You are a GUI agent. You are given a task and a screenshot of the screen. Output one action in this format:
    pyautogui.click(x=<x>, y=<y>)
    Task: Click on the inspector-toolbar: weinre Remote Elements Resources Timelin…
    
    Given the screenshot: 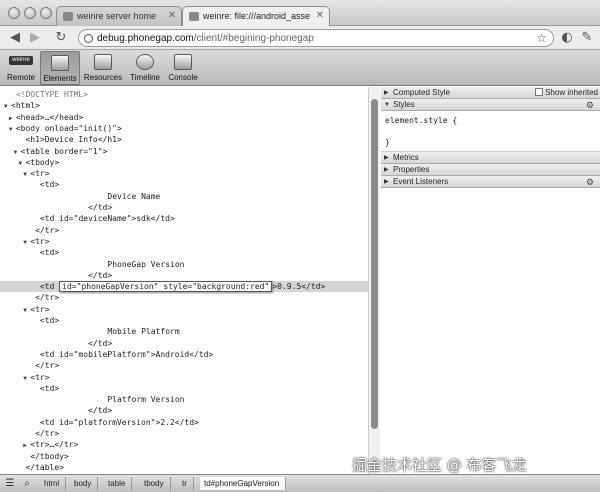 What is the action you would take?
    pyautogui.click(x=300, y=68)
    